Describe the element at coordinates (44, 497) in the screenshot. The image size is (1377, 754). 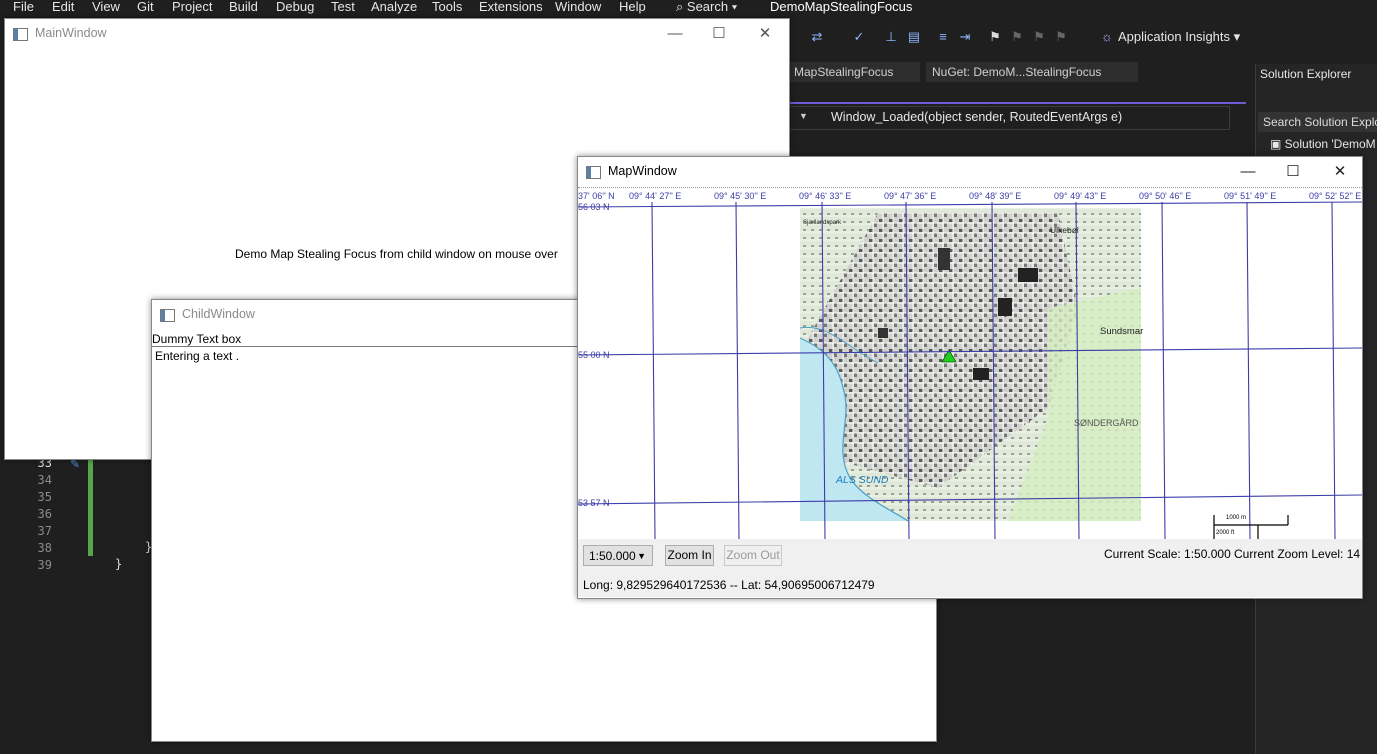
I see `line-number: 35` at that location.